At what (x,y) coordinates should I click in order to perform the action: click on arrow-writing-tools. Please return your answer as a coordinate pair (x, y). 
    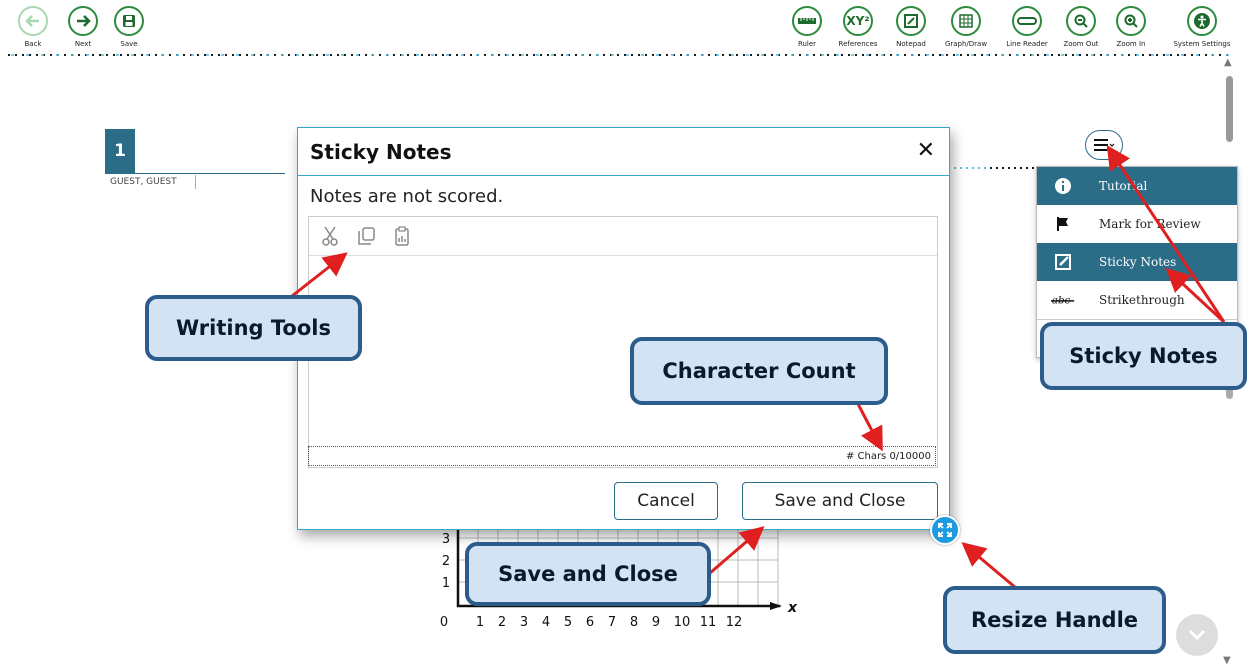
    Looking at the image, I should click on (319, 275).